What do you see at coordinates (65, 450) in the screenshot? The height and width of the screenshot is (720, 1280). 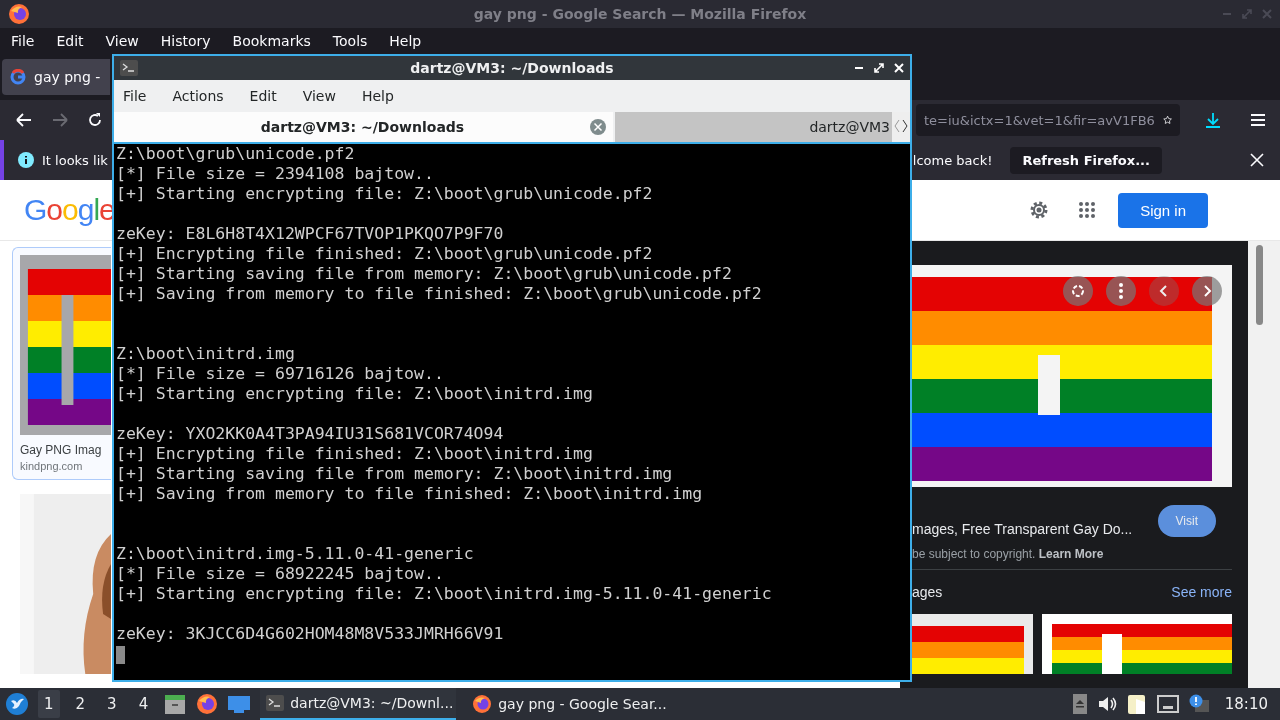 I see `result-title: Gay PNG Imag` at bounding box center [65, 450].